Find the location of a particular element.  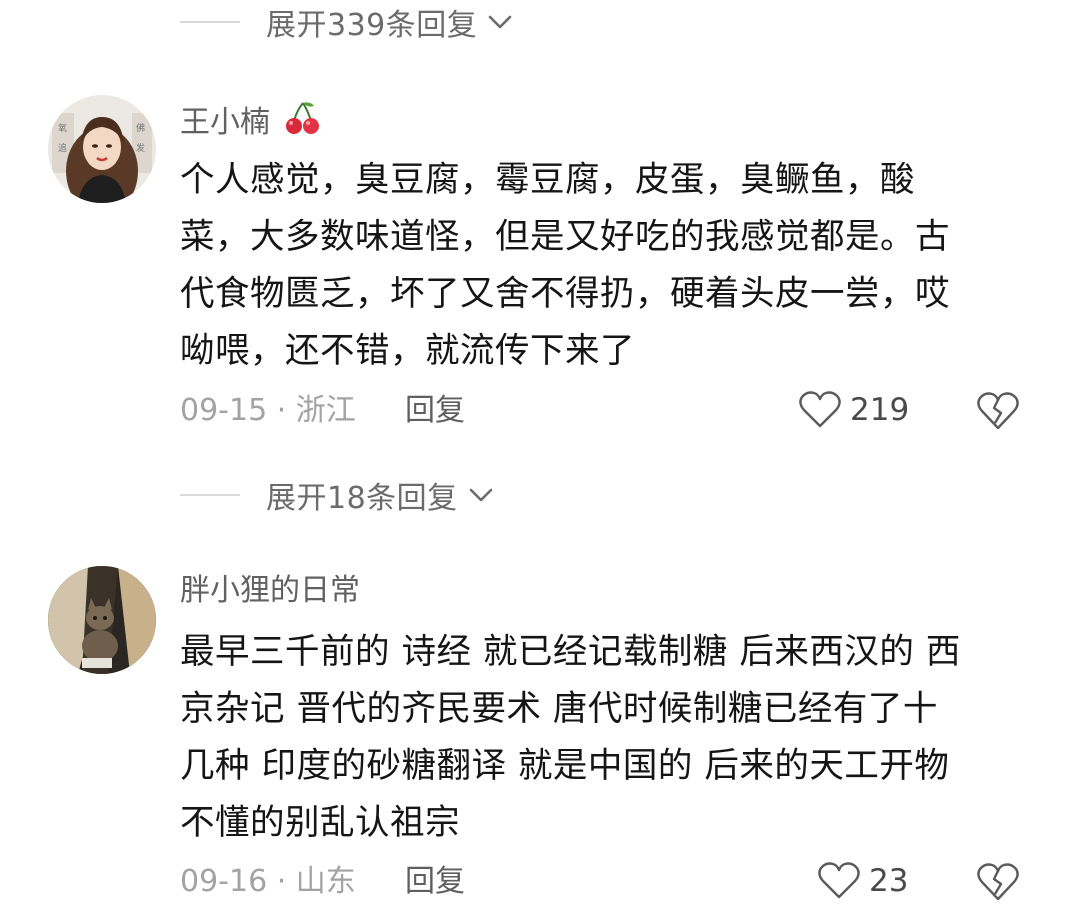

comment-text-line: 代食物匮乏，坏了又舍不得扔，硬着头皮一尝，哎 is located at coordinates (565, 294).